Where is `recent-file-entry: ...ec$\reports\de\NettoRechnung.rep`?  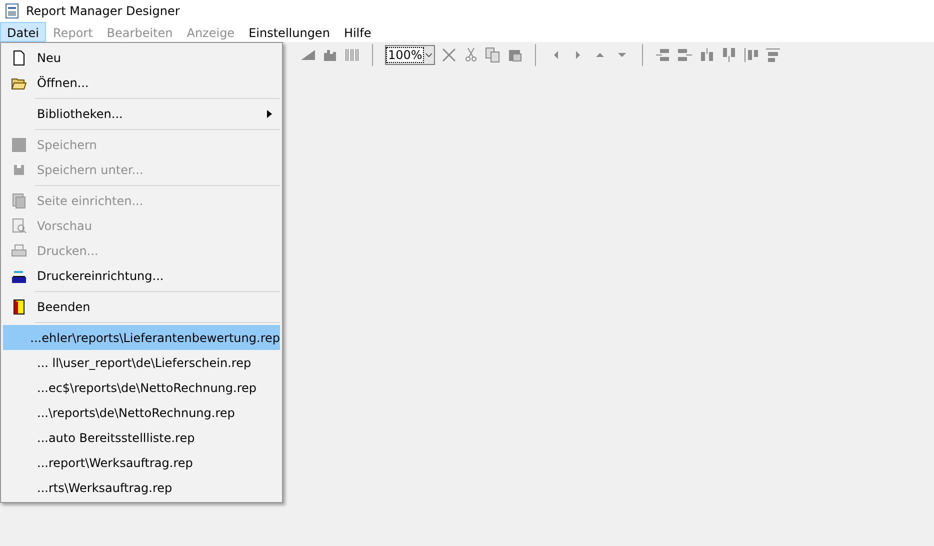 recent-file-entry: ...ec$\reports\de\NettoRechnung.rep is located at coordinates (141, 387).